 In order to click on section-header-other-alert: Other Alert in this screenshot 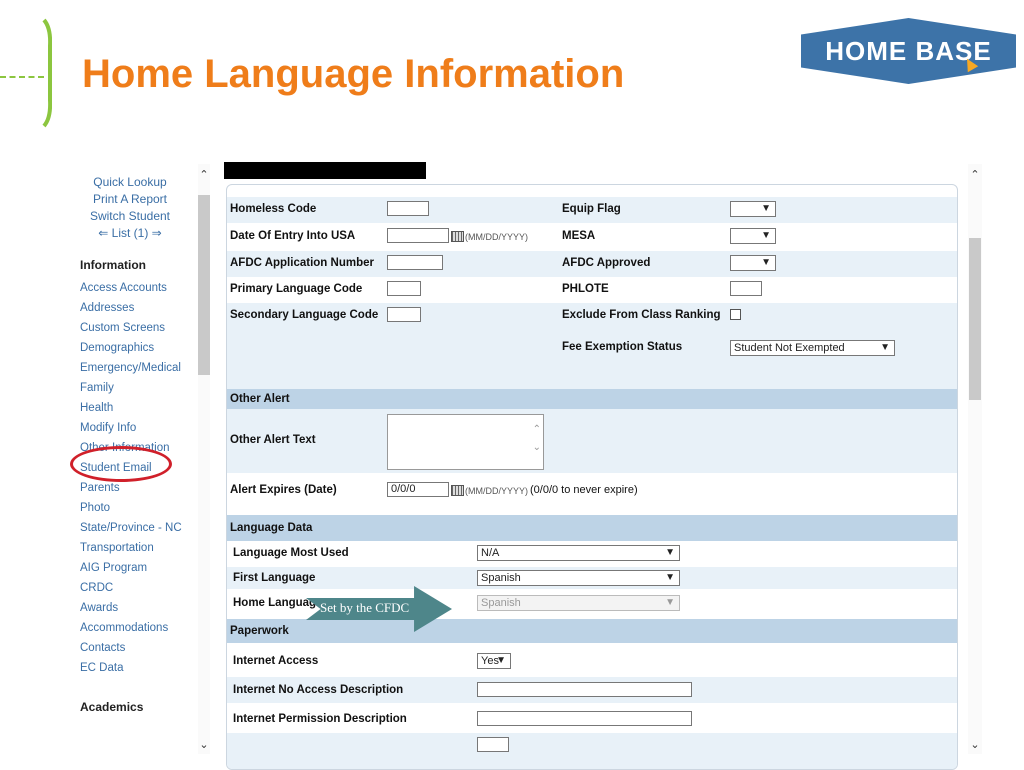, I will do `click(592, 399)`.